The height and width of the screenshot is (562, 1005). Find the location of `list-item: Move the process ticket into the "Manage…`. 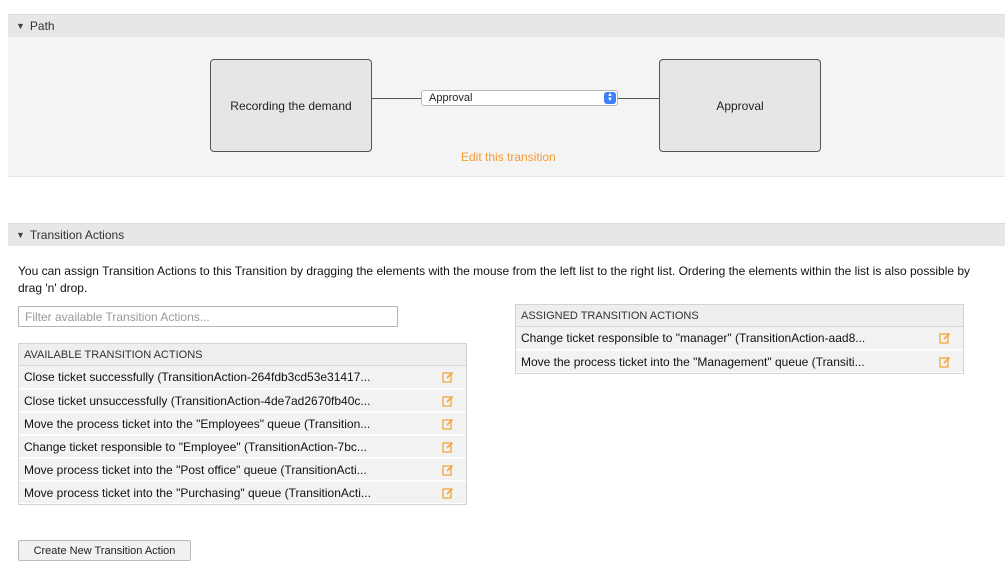

list-item: Move the process ticket into the "Manage… is located at coordinates (739, 361).